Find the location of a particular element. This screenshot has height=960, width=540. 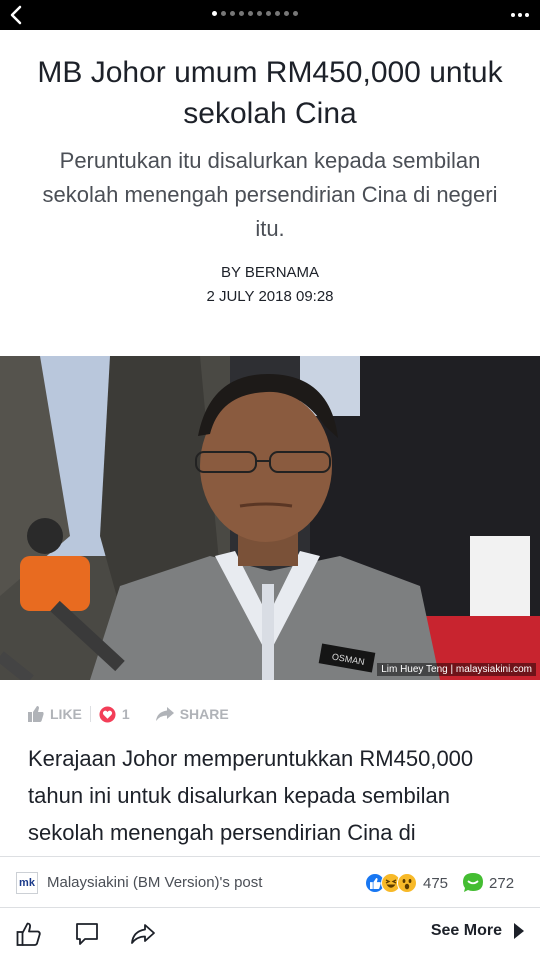

heart-icon is located at coordinates (107, 714).